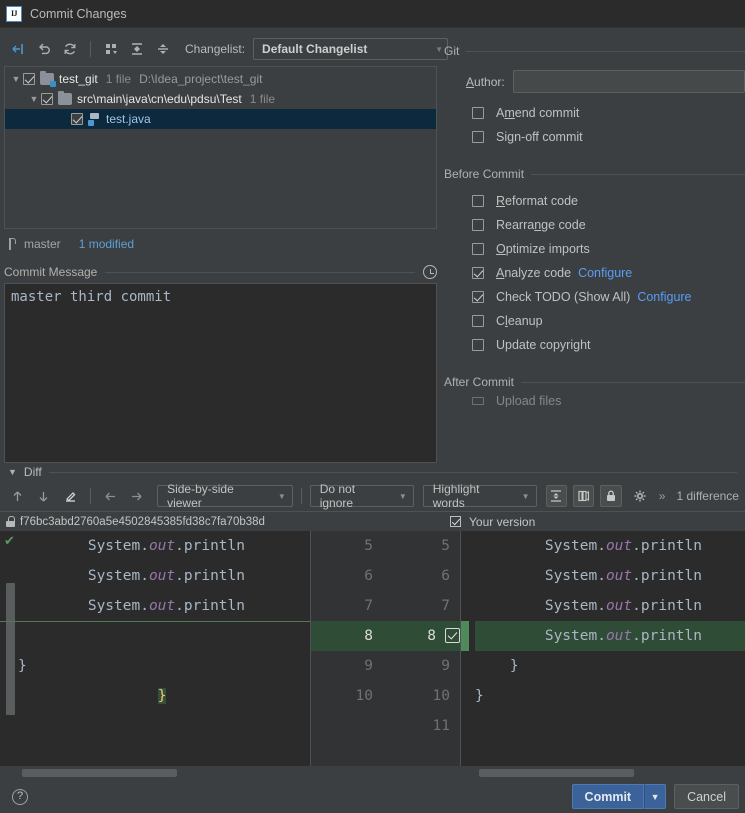 This screenshot has height=813, width=745. Describe the element at coordinates (364, 696) in the screenshot. I see `line-number-left: 10` at that location.